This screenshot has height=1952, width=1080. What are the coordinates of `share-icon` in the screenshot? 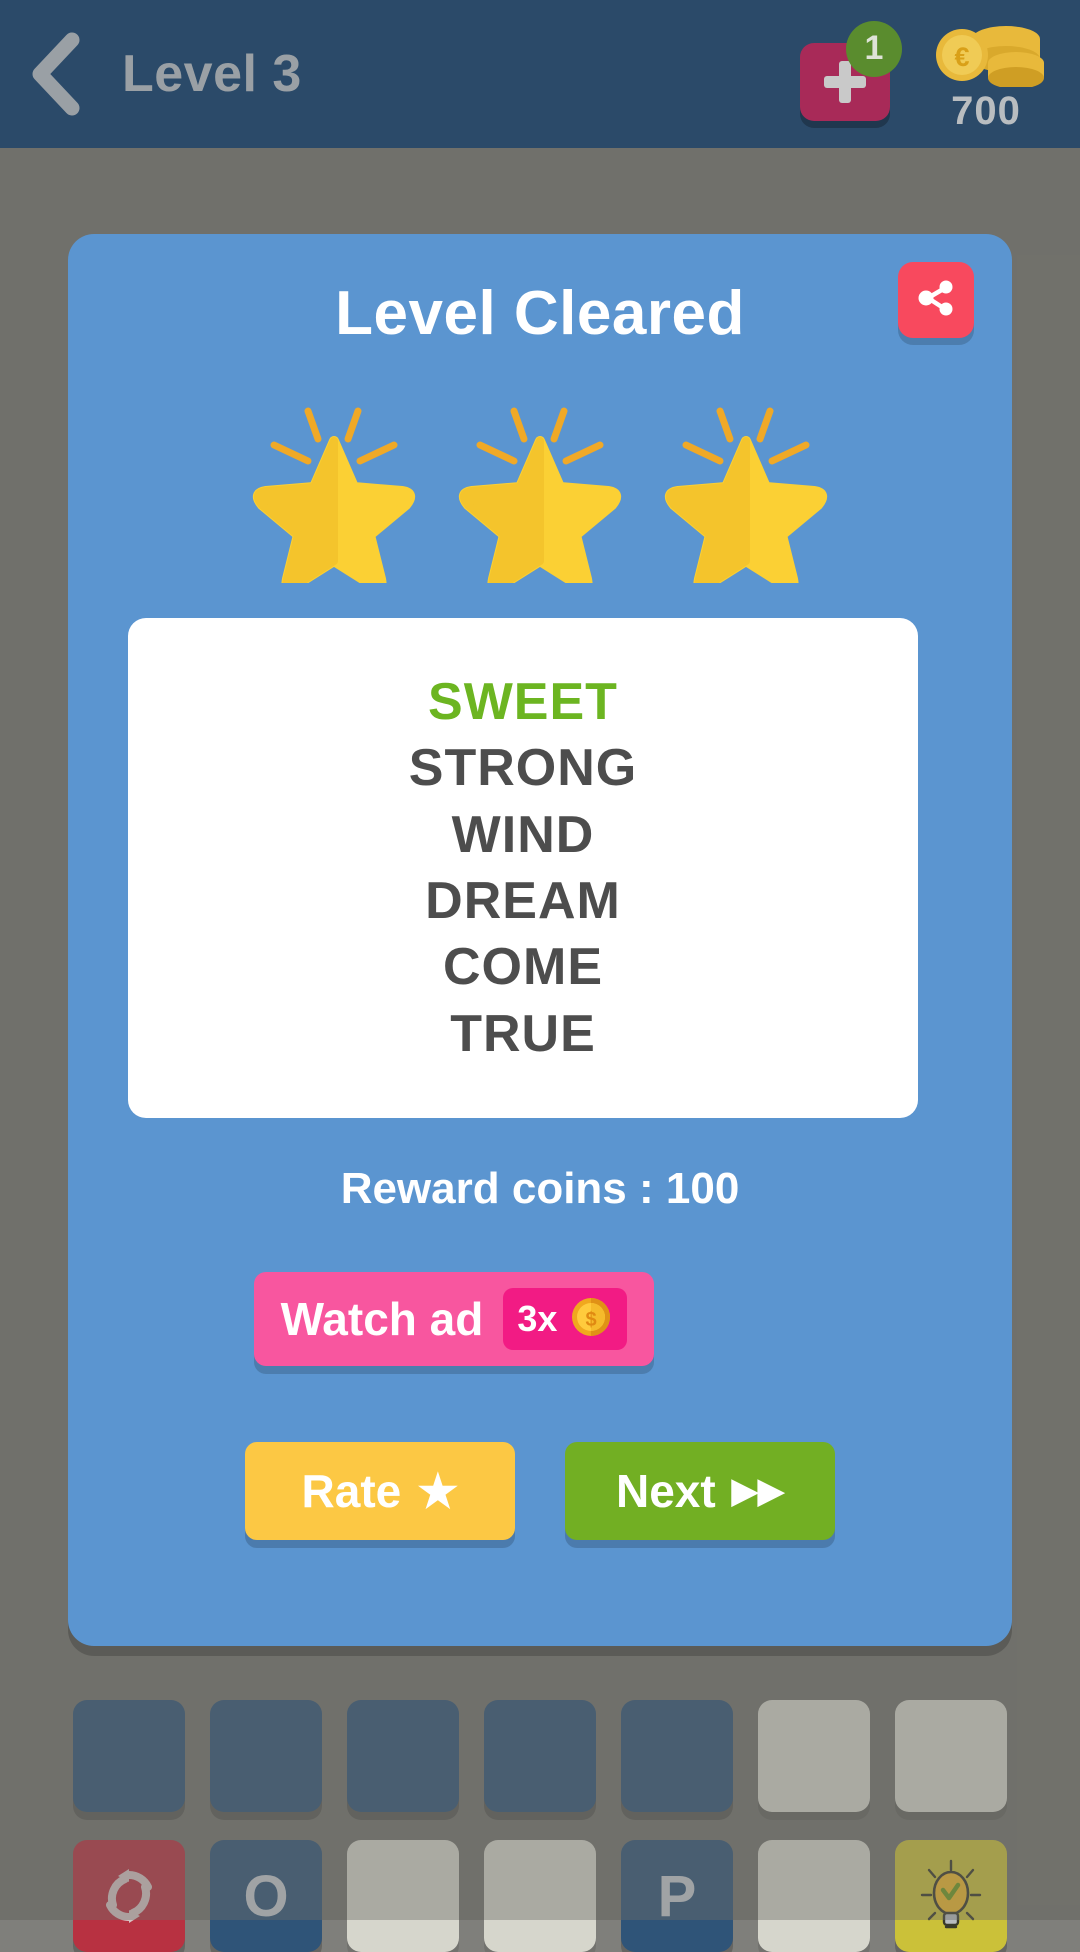 It's located at (936, 300).